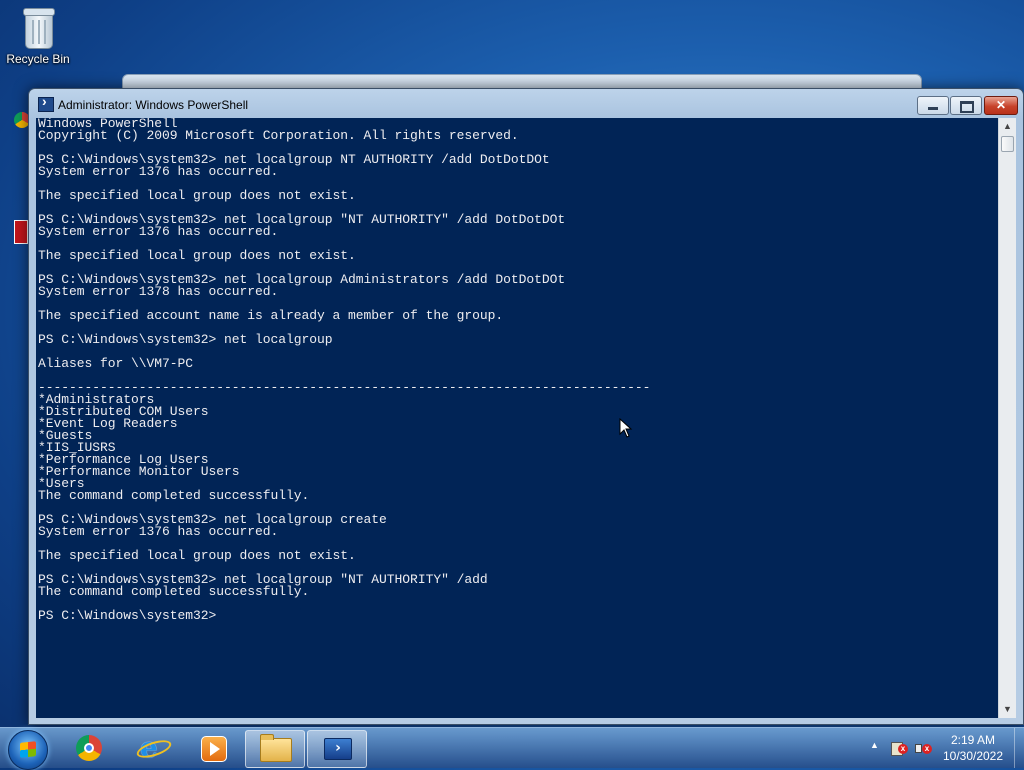  Describe the element at coordinates (526, 104) in the screenshot. I see `window-titlebar: Administrator: Windows PowerShell` at that location.